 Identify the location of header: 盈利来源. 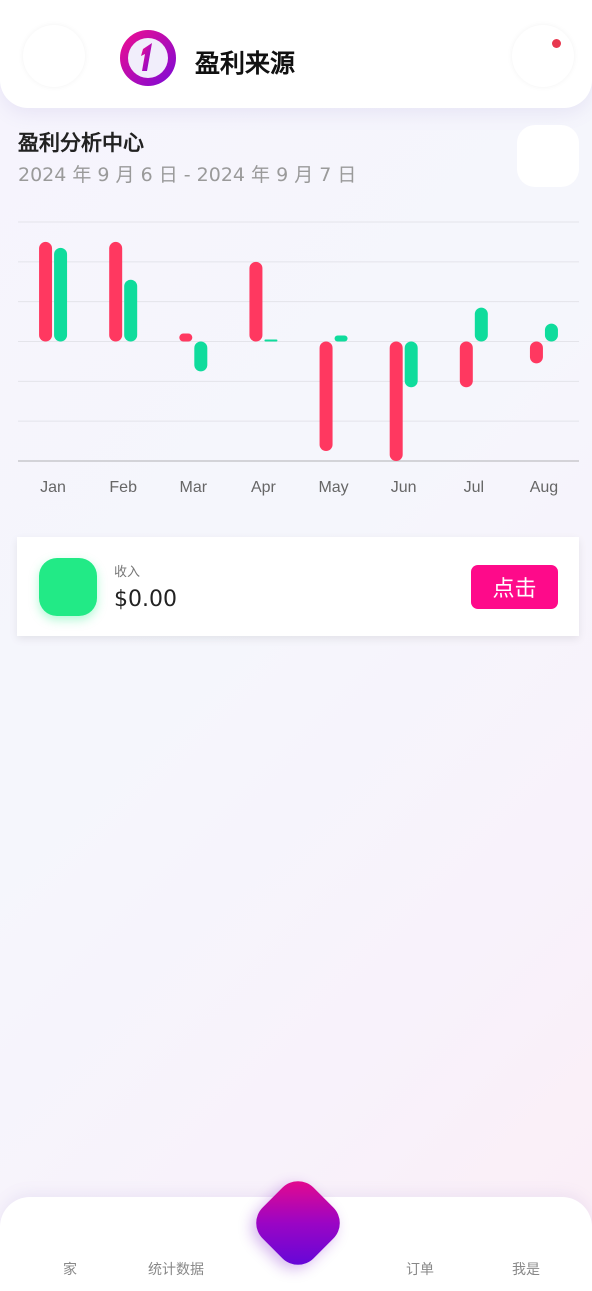
(296, 54).